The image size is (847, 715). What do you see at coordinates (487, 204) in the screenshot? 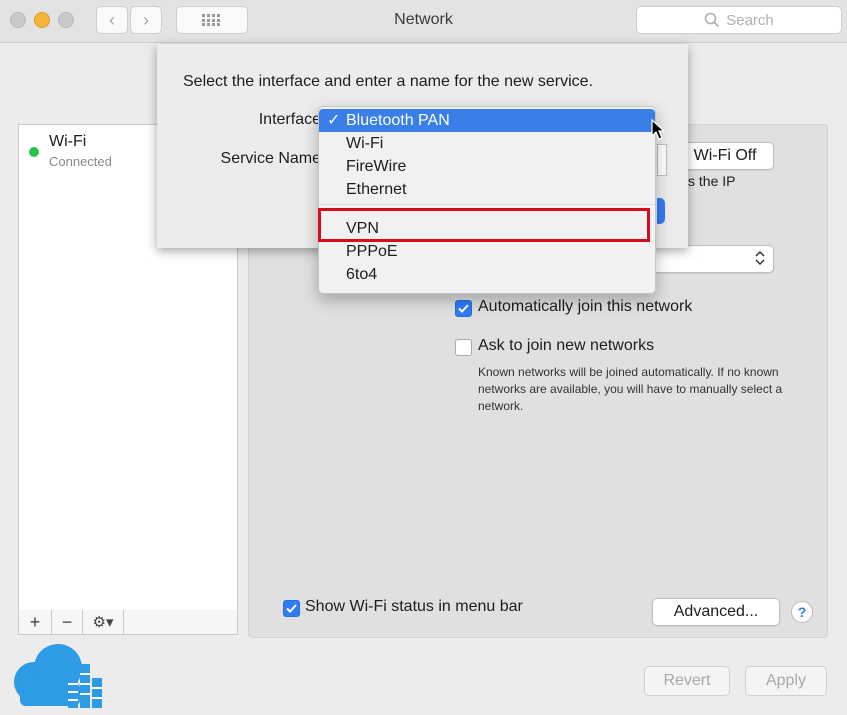
I see `dropdown-separator` at bounding box center [487, 204].